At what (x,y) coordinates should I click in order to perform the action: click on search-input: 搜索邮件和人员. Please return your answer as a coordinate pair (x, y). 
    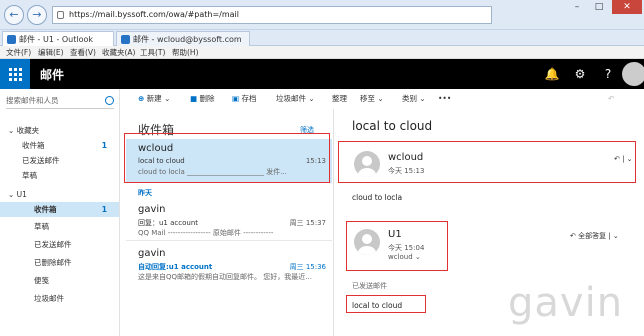
    Looking at the image, I should click on (60, 101).